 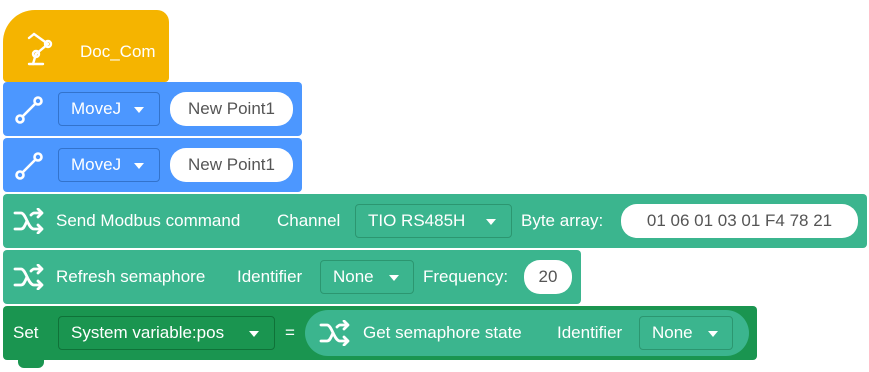 What do you see at coordinates (309, 220) in the screenshot?
I see `channel-label: Channel` at bounding box center [309, 220].